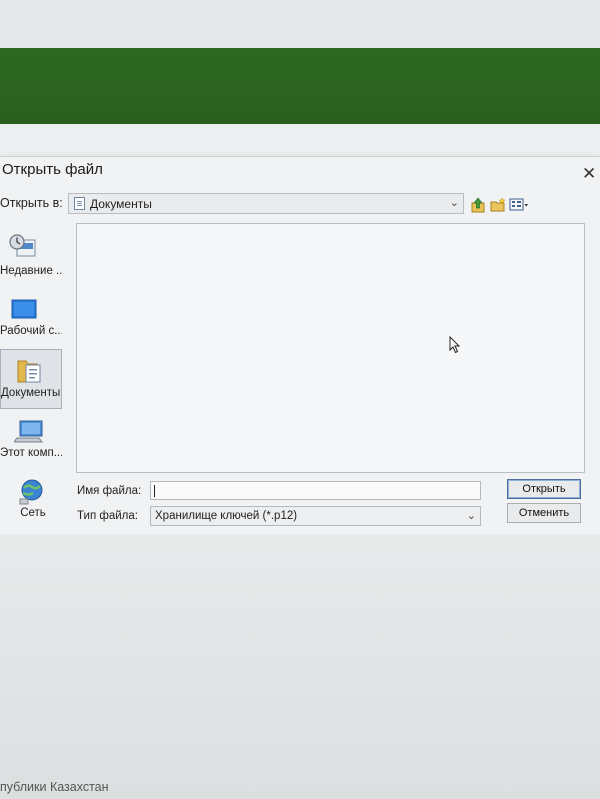 The height and width of the screenshot is (799, 600). What do you see at coordinates (498, 205) in the screenshot?
I see `new-folder-icon` at bounding box center [498, 205].